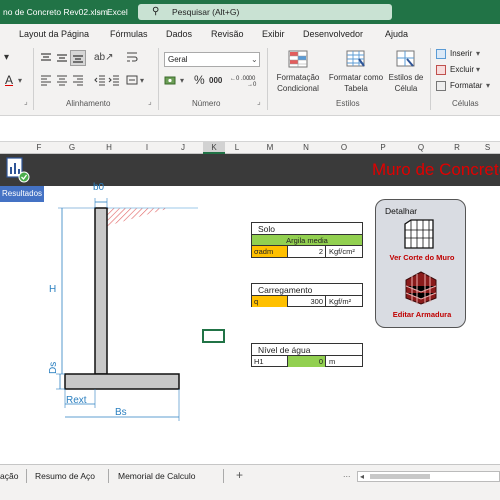  Describe the element at coordinates (265, 12) in the screenshot. I see `search-box: ⚲ Pesquisar (Alt+G)` at that location.